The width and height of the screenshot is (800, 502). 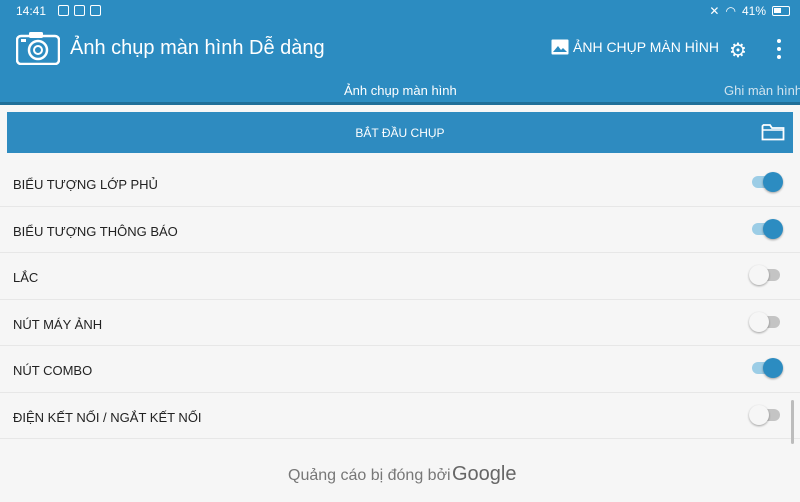 I want to click on notification-icons, so click(x=79, y=10).